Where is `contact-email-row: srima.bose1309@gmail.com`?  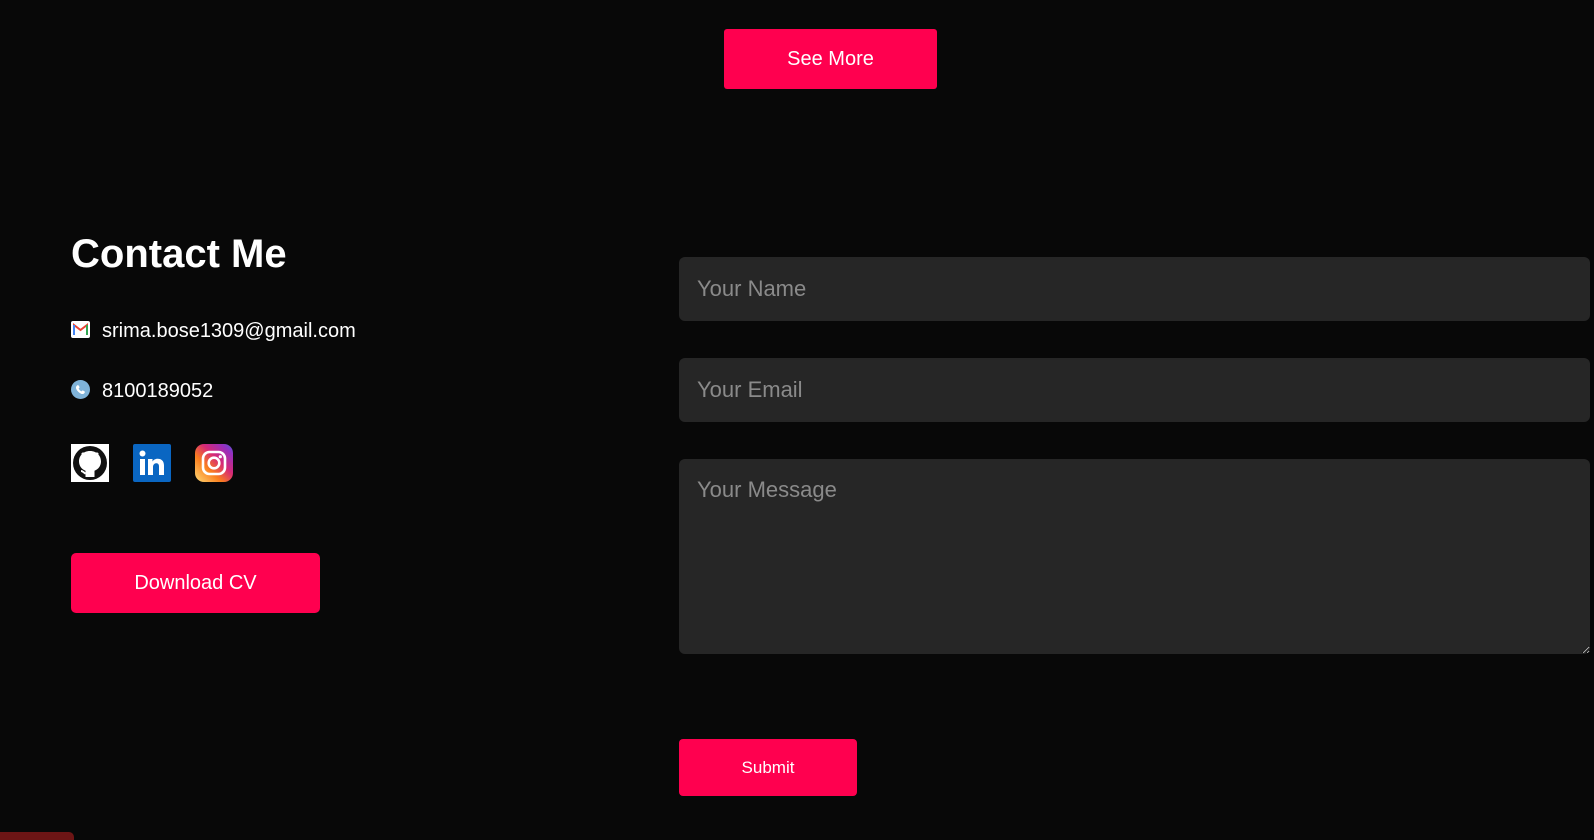 contact-email-row: srima.bose1309@gmail.com is located at coordinates (213, 331).